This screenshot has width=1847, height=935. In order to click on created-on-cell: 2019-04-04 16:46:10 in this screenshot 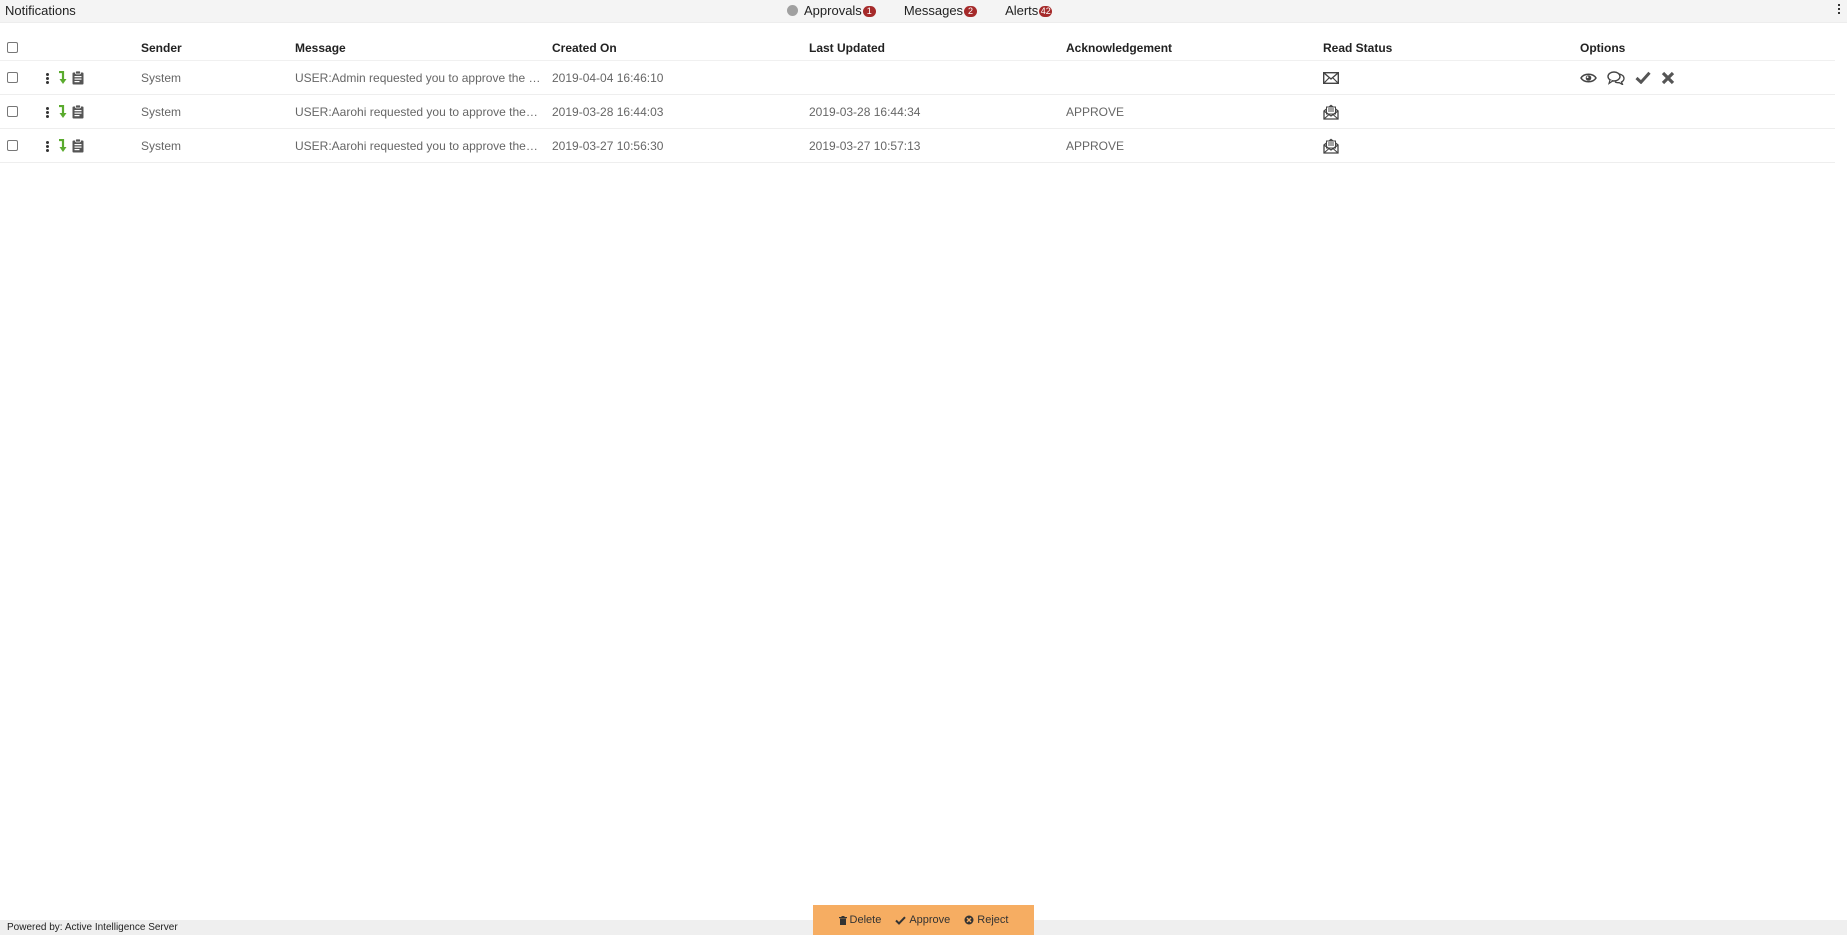, I will do `click(608, 77)`.